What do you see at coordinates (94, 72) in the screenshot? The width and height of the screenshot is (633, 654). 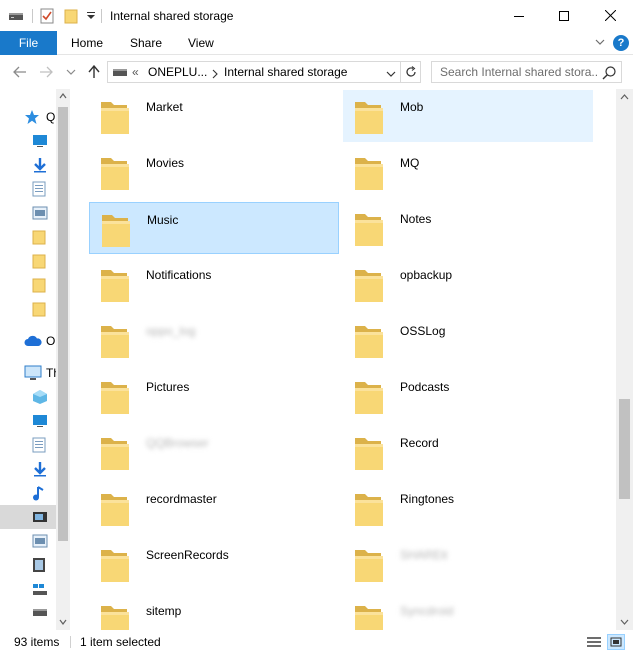 I see `up-arrow-icon` at bounding box center [94, 72].